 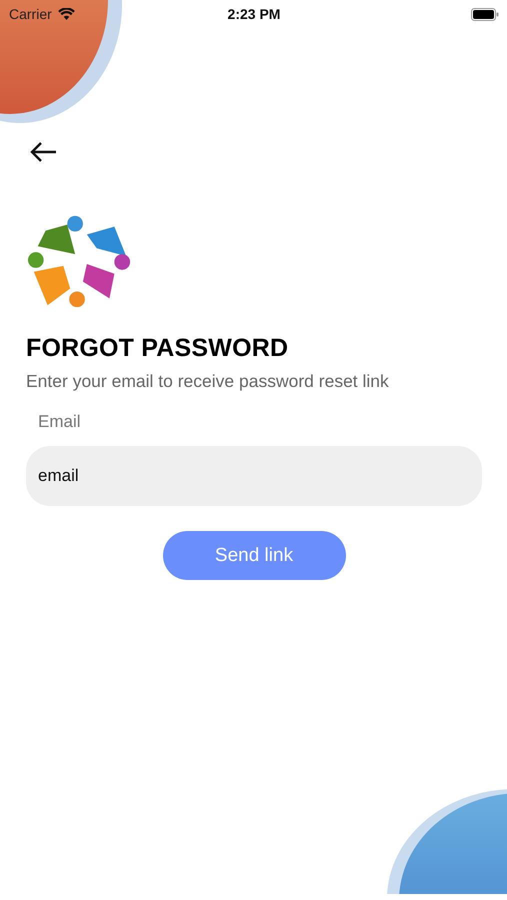 I want to click on field-label: Email, so click(x=60, y=422).